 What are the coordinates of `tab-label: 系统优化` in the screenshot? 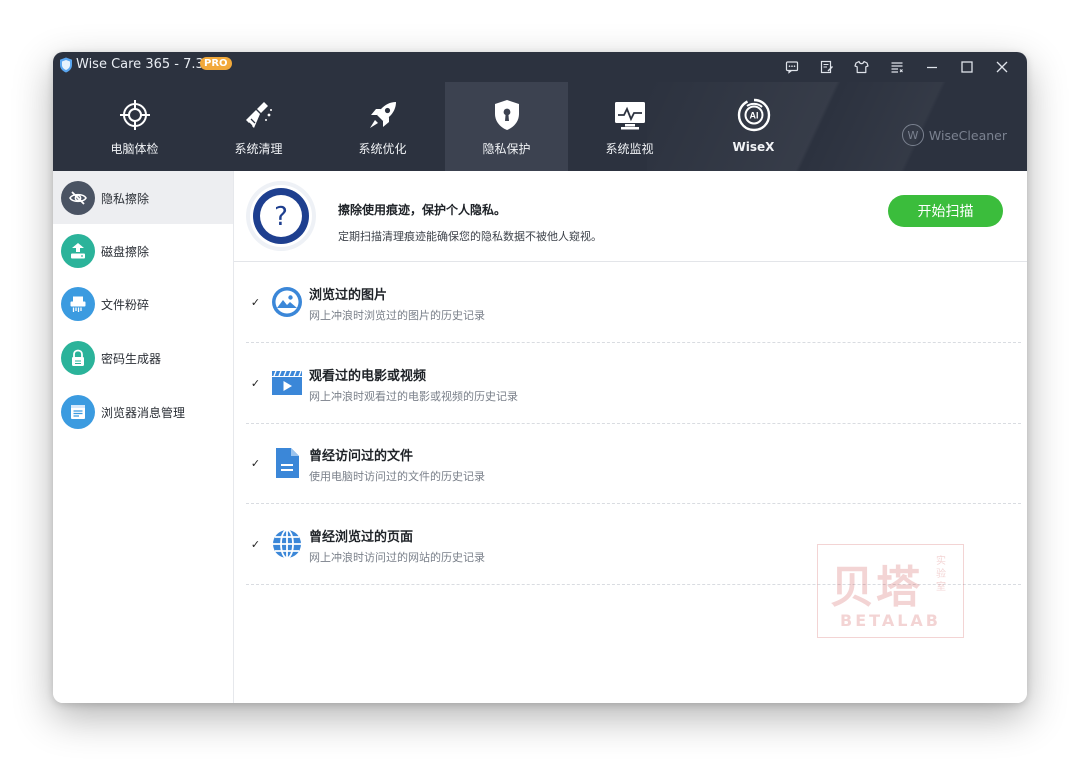 It's located at (382, 149).